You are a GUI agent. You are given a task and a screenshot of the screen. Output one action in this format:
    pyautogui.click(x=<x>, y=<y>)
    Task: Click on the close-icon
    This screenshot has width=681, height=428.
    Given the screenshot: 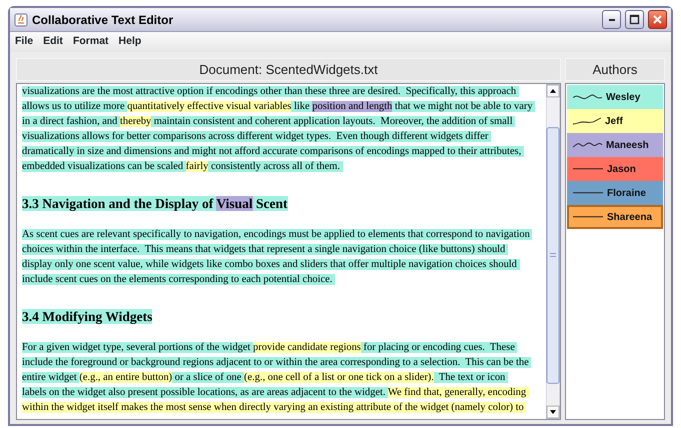 What is the action you would take?
    pyautogui.click(x=657, y=19)
    